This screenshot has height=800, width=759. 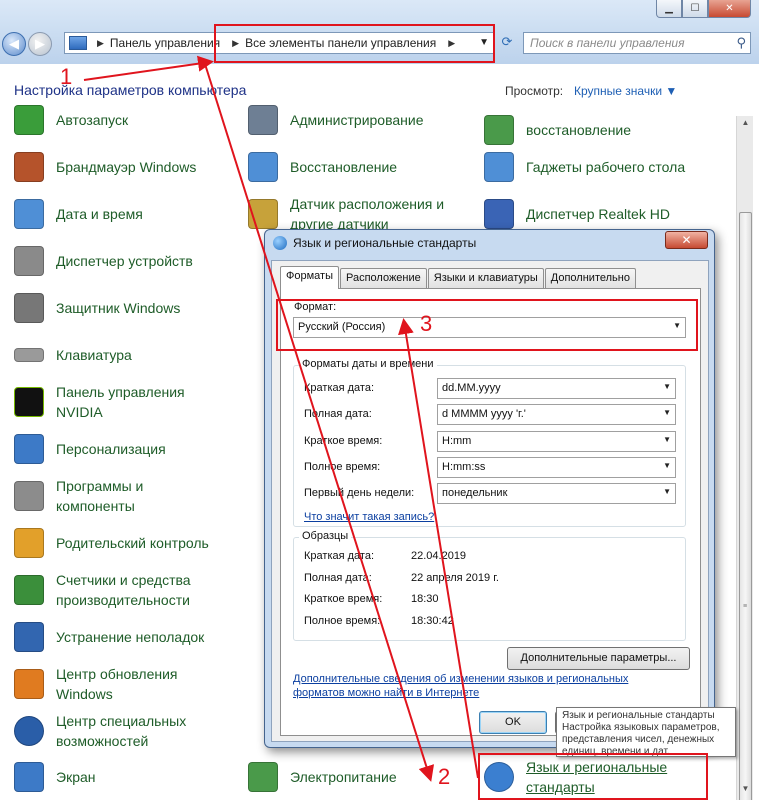 What do you see at coordinates (280, 243) in the screenshot?
I see `globe-icon` at bounding box center [280, 243].